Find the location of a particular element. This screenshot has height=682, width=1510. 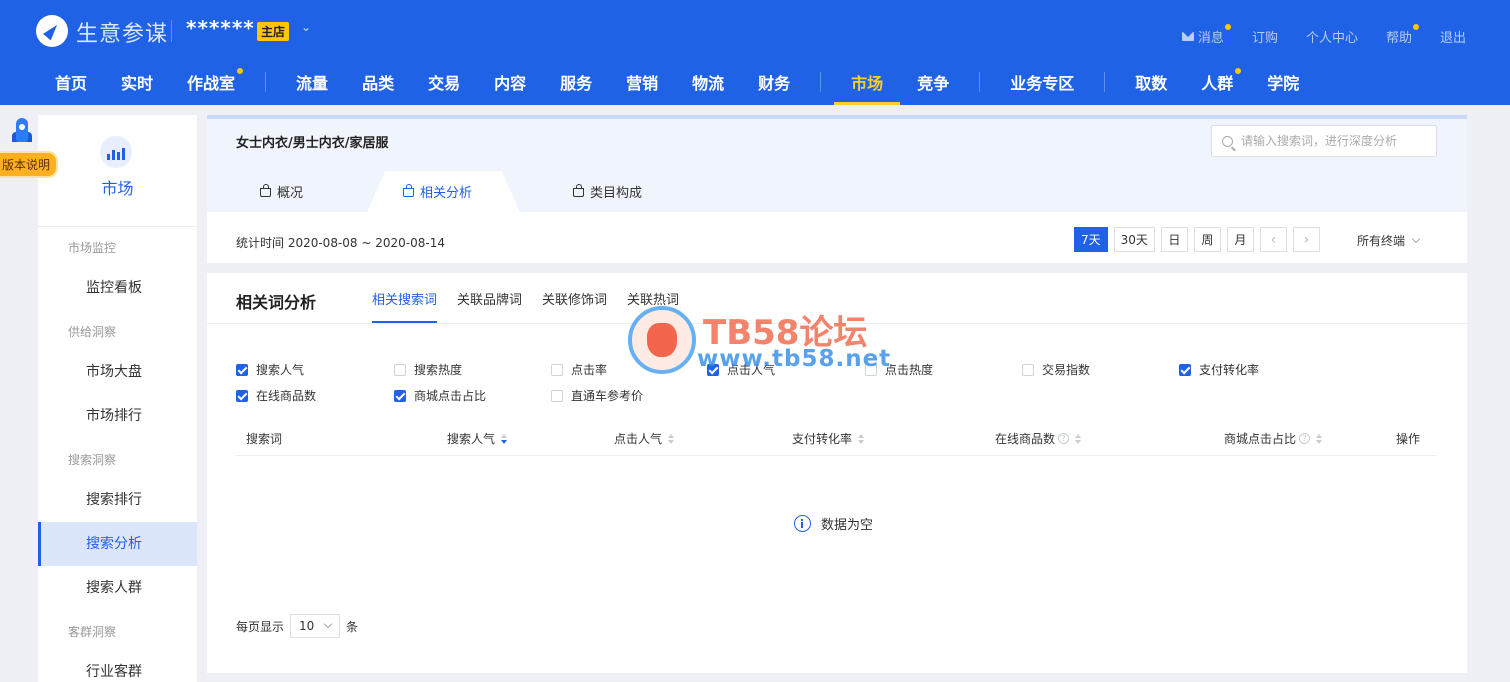

column-header-mall-click-share: 商城点击占比? is located at coordinates (1273, 438).